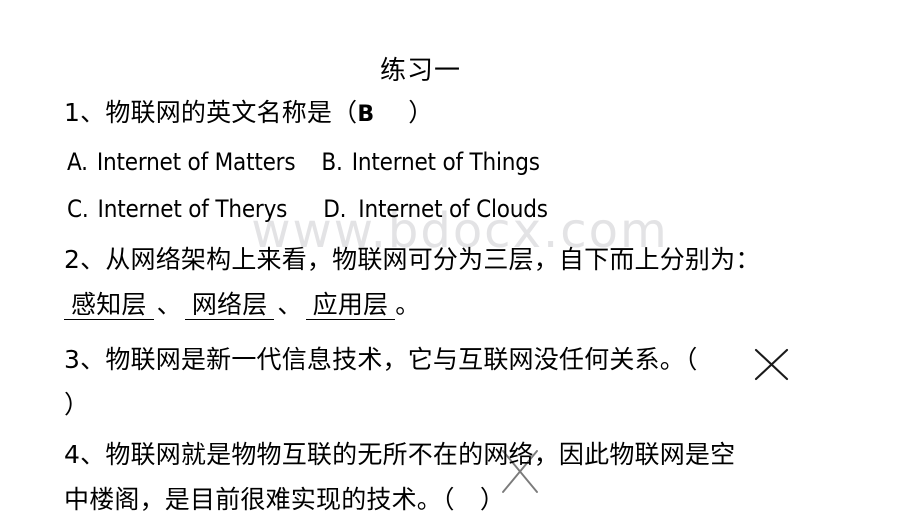 The image size is (920, 518). I want to click on option-d-text: Internet of Clouds, so click(453, 209).